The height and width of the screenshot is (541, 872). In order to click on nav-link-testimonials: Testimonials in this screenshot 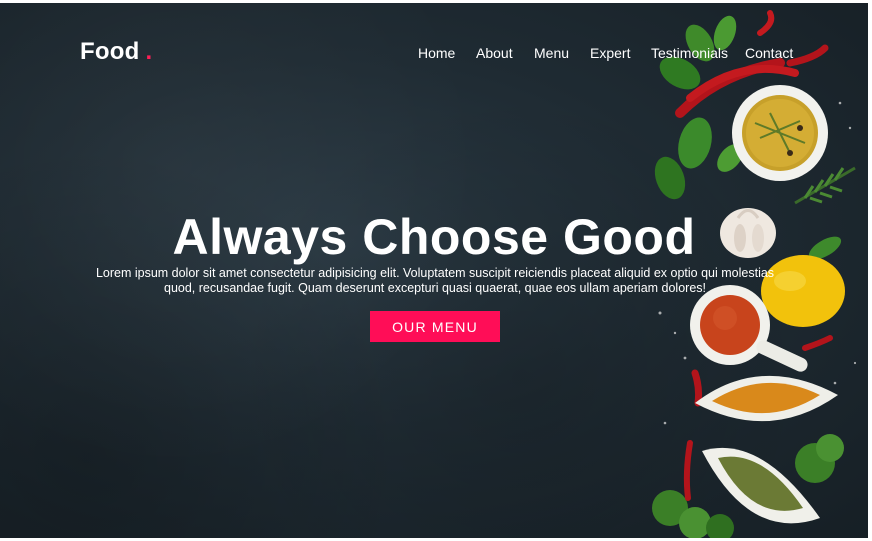, I will do `click(689, 53)`.